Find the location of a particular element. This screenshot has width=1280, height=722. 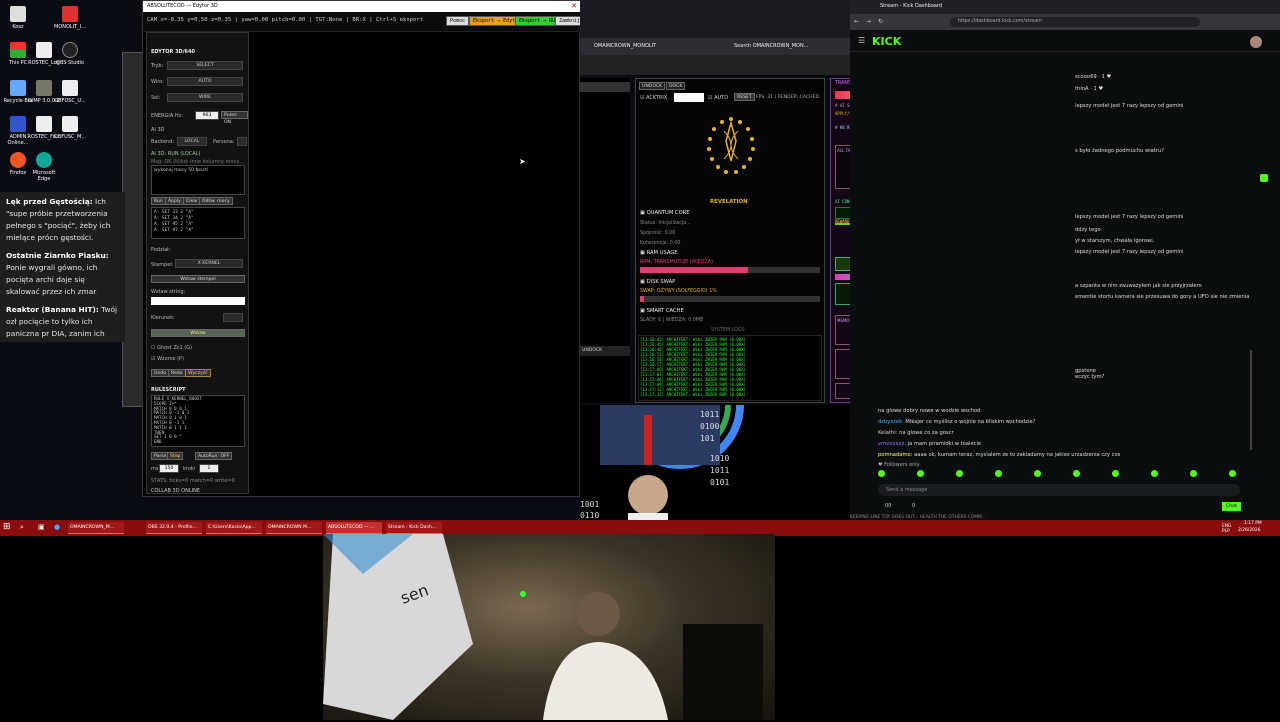

mode-select: SELECT is located at coordinates (205, 65).